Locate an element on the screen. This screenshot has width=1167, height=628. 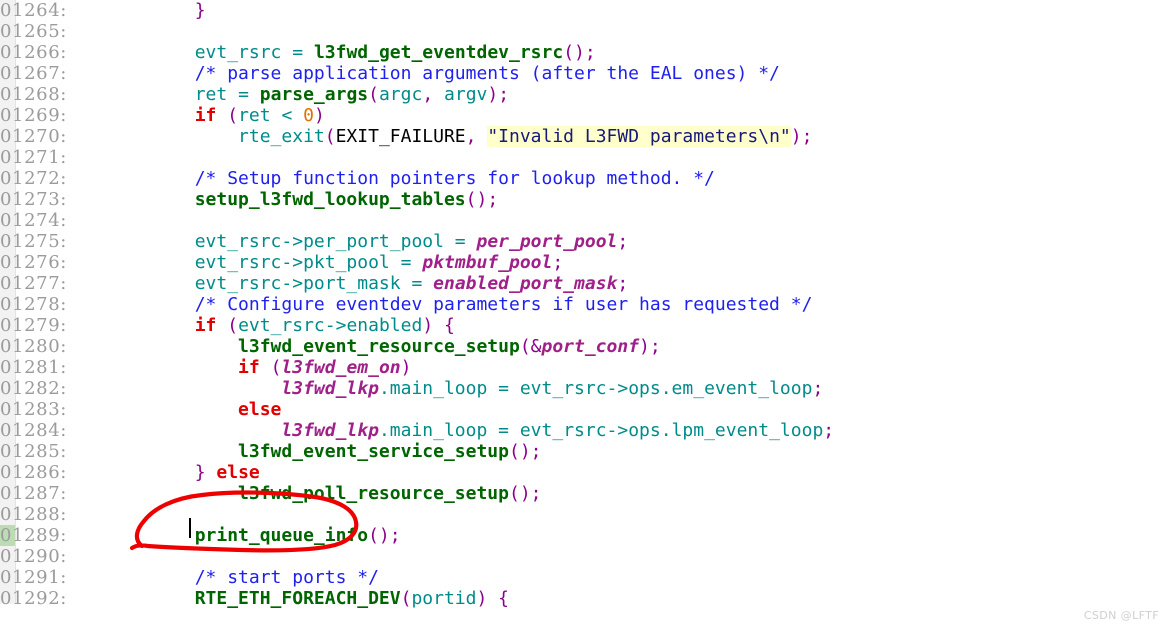
line-number: 01279: is located at coordinates (33, 325).